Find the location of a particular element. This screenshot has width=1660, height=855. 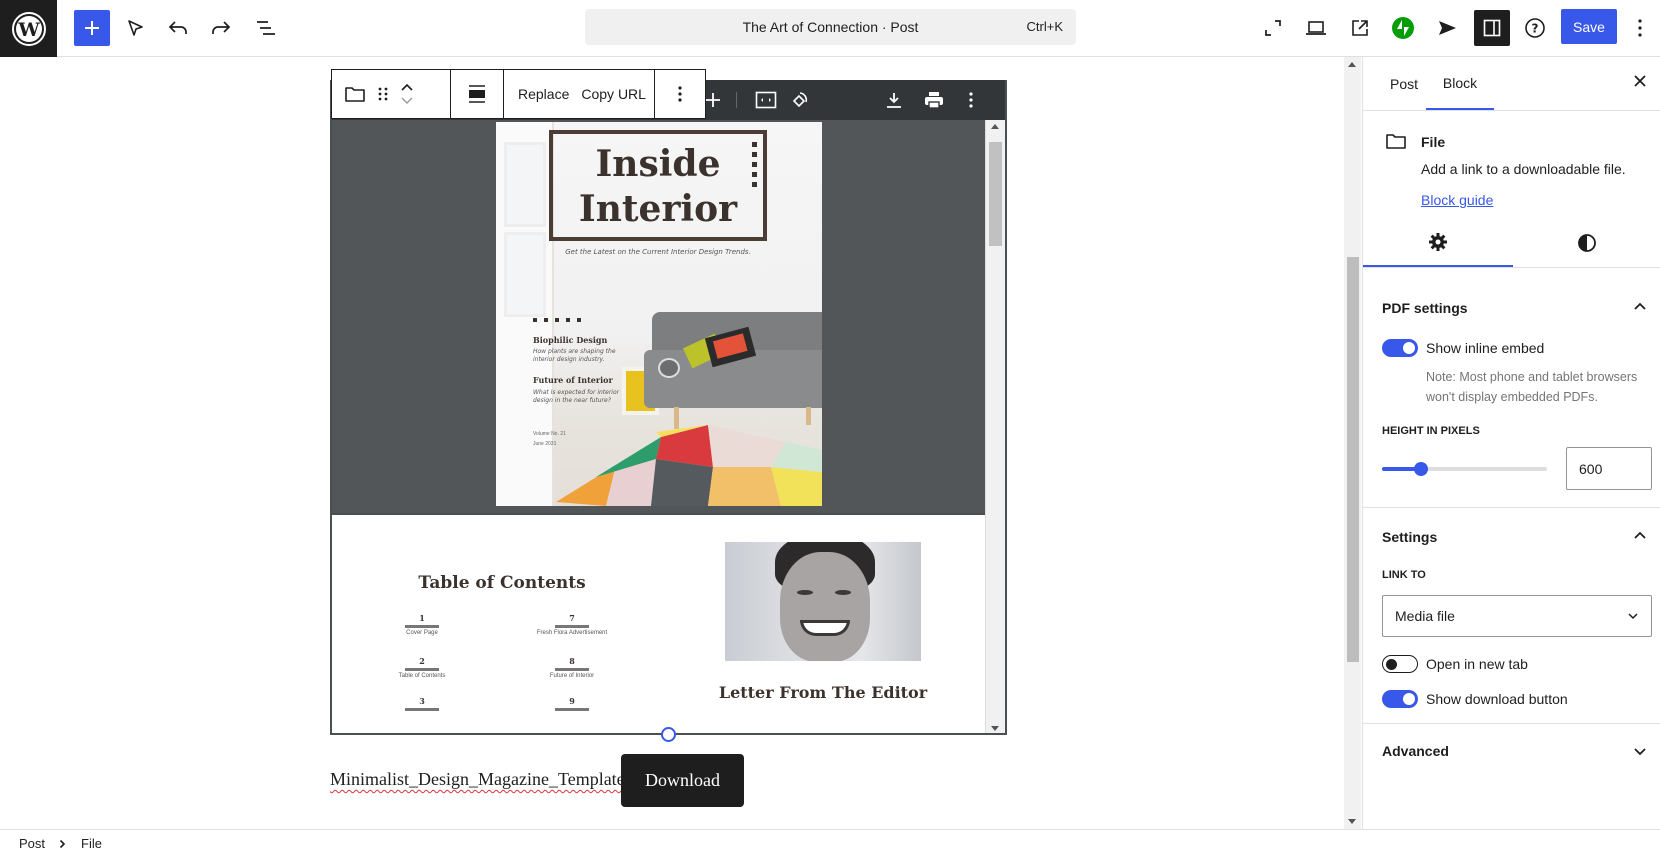

block-inserter-button is located at coordinates (92, 28).